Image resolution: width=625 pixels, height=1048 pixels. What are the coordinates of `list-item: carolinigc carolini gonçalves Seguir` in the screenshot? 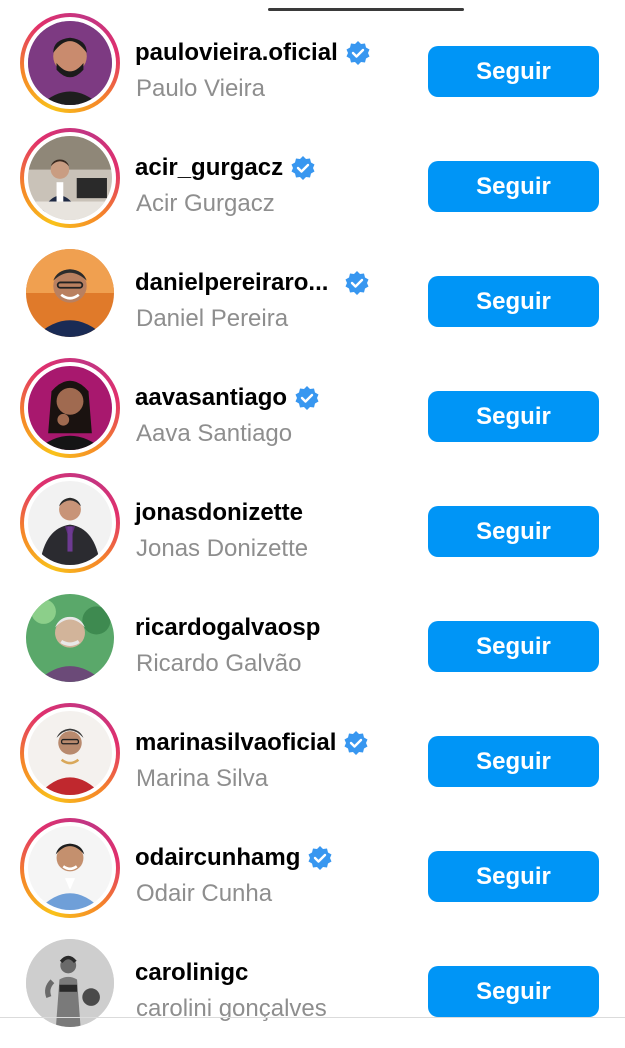 It's located at (312, 990).